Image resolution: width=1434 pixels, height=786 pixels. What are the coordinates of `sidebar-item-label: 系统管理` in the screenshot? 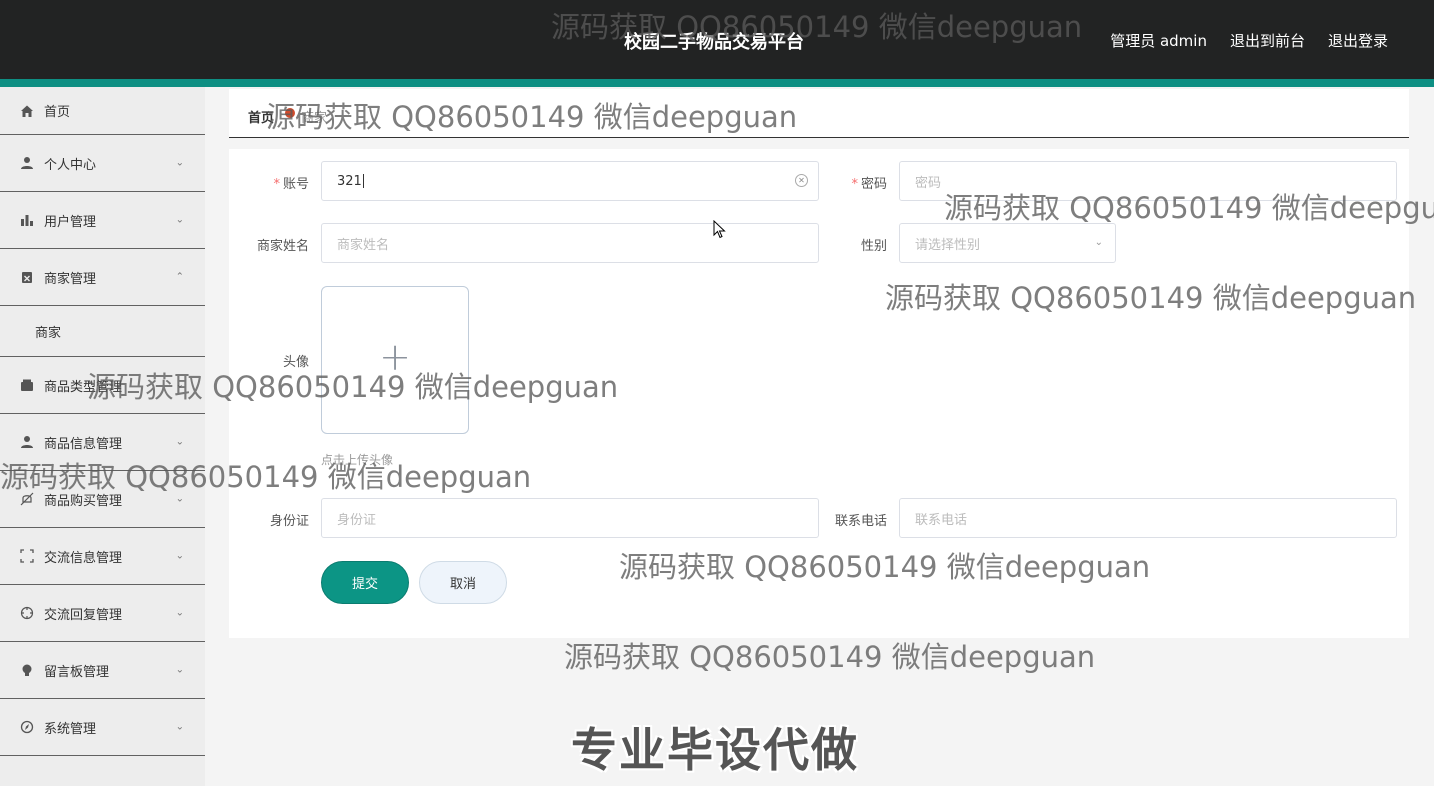 It's located at (70, 729).